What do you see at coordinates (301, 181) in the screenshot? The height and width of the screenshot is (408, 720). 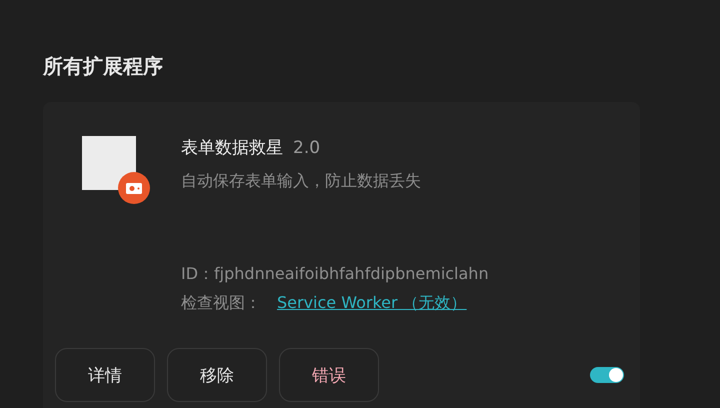 I see `extension-description: 自动保存表单输入，防止数据丢失` at bounding box center [301, 181].